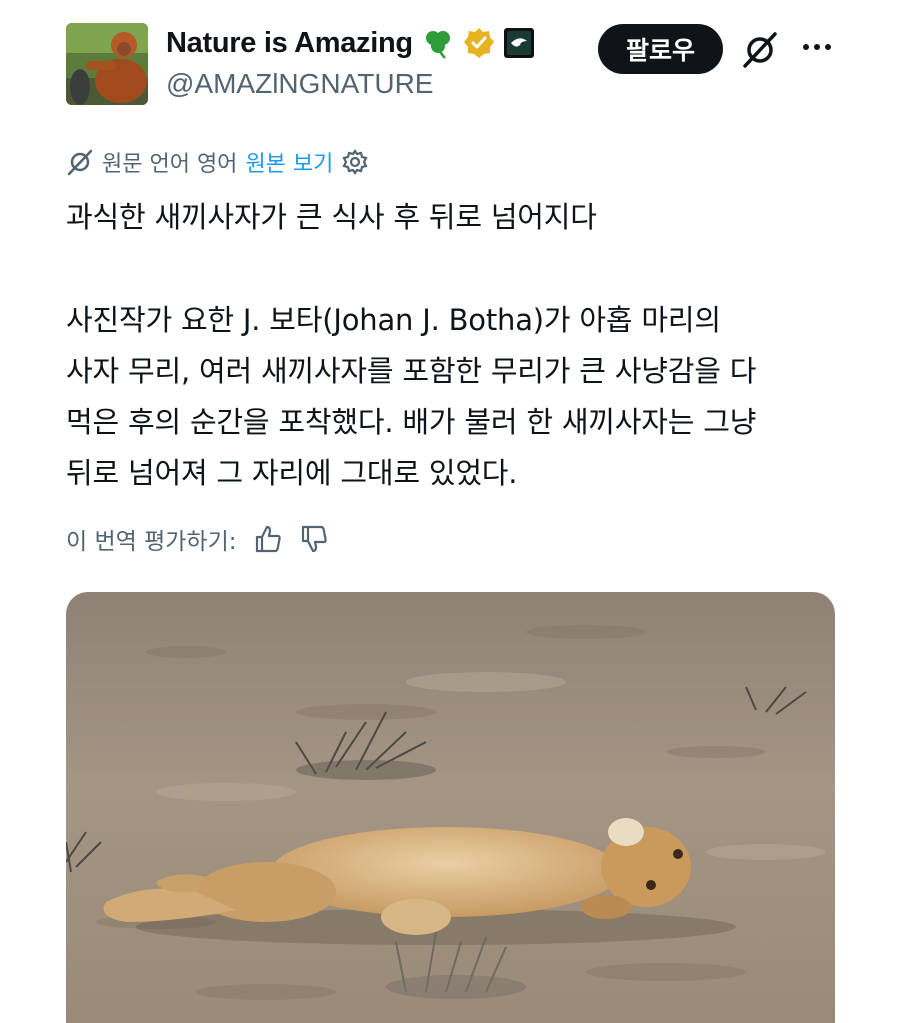 This screenshot has width=900, height=1023. What do you see at coordinates (393, 320) in the screenshot?
I see `tweet-body-line: 사진작가 요한 J. 보타(Johan J. Botha)가 아홉 마리의` at bounding box center [393, 320].